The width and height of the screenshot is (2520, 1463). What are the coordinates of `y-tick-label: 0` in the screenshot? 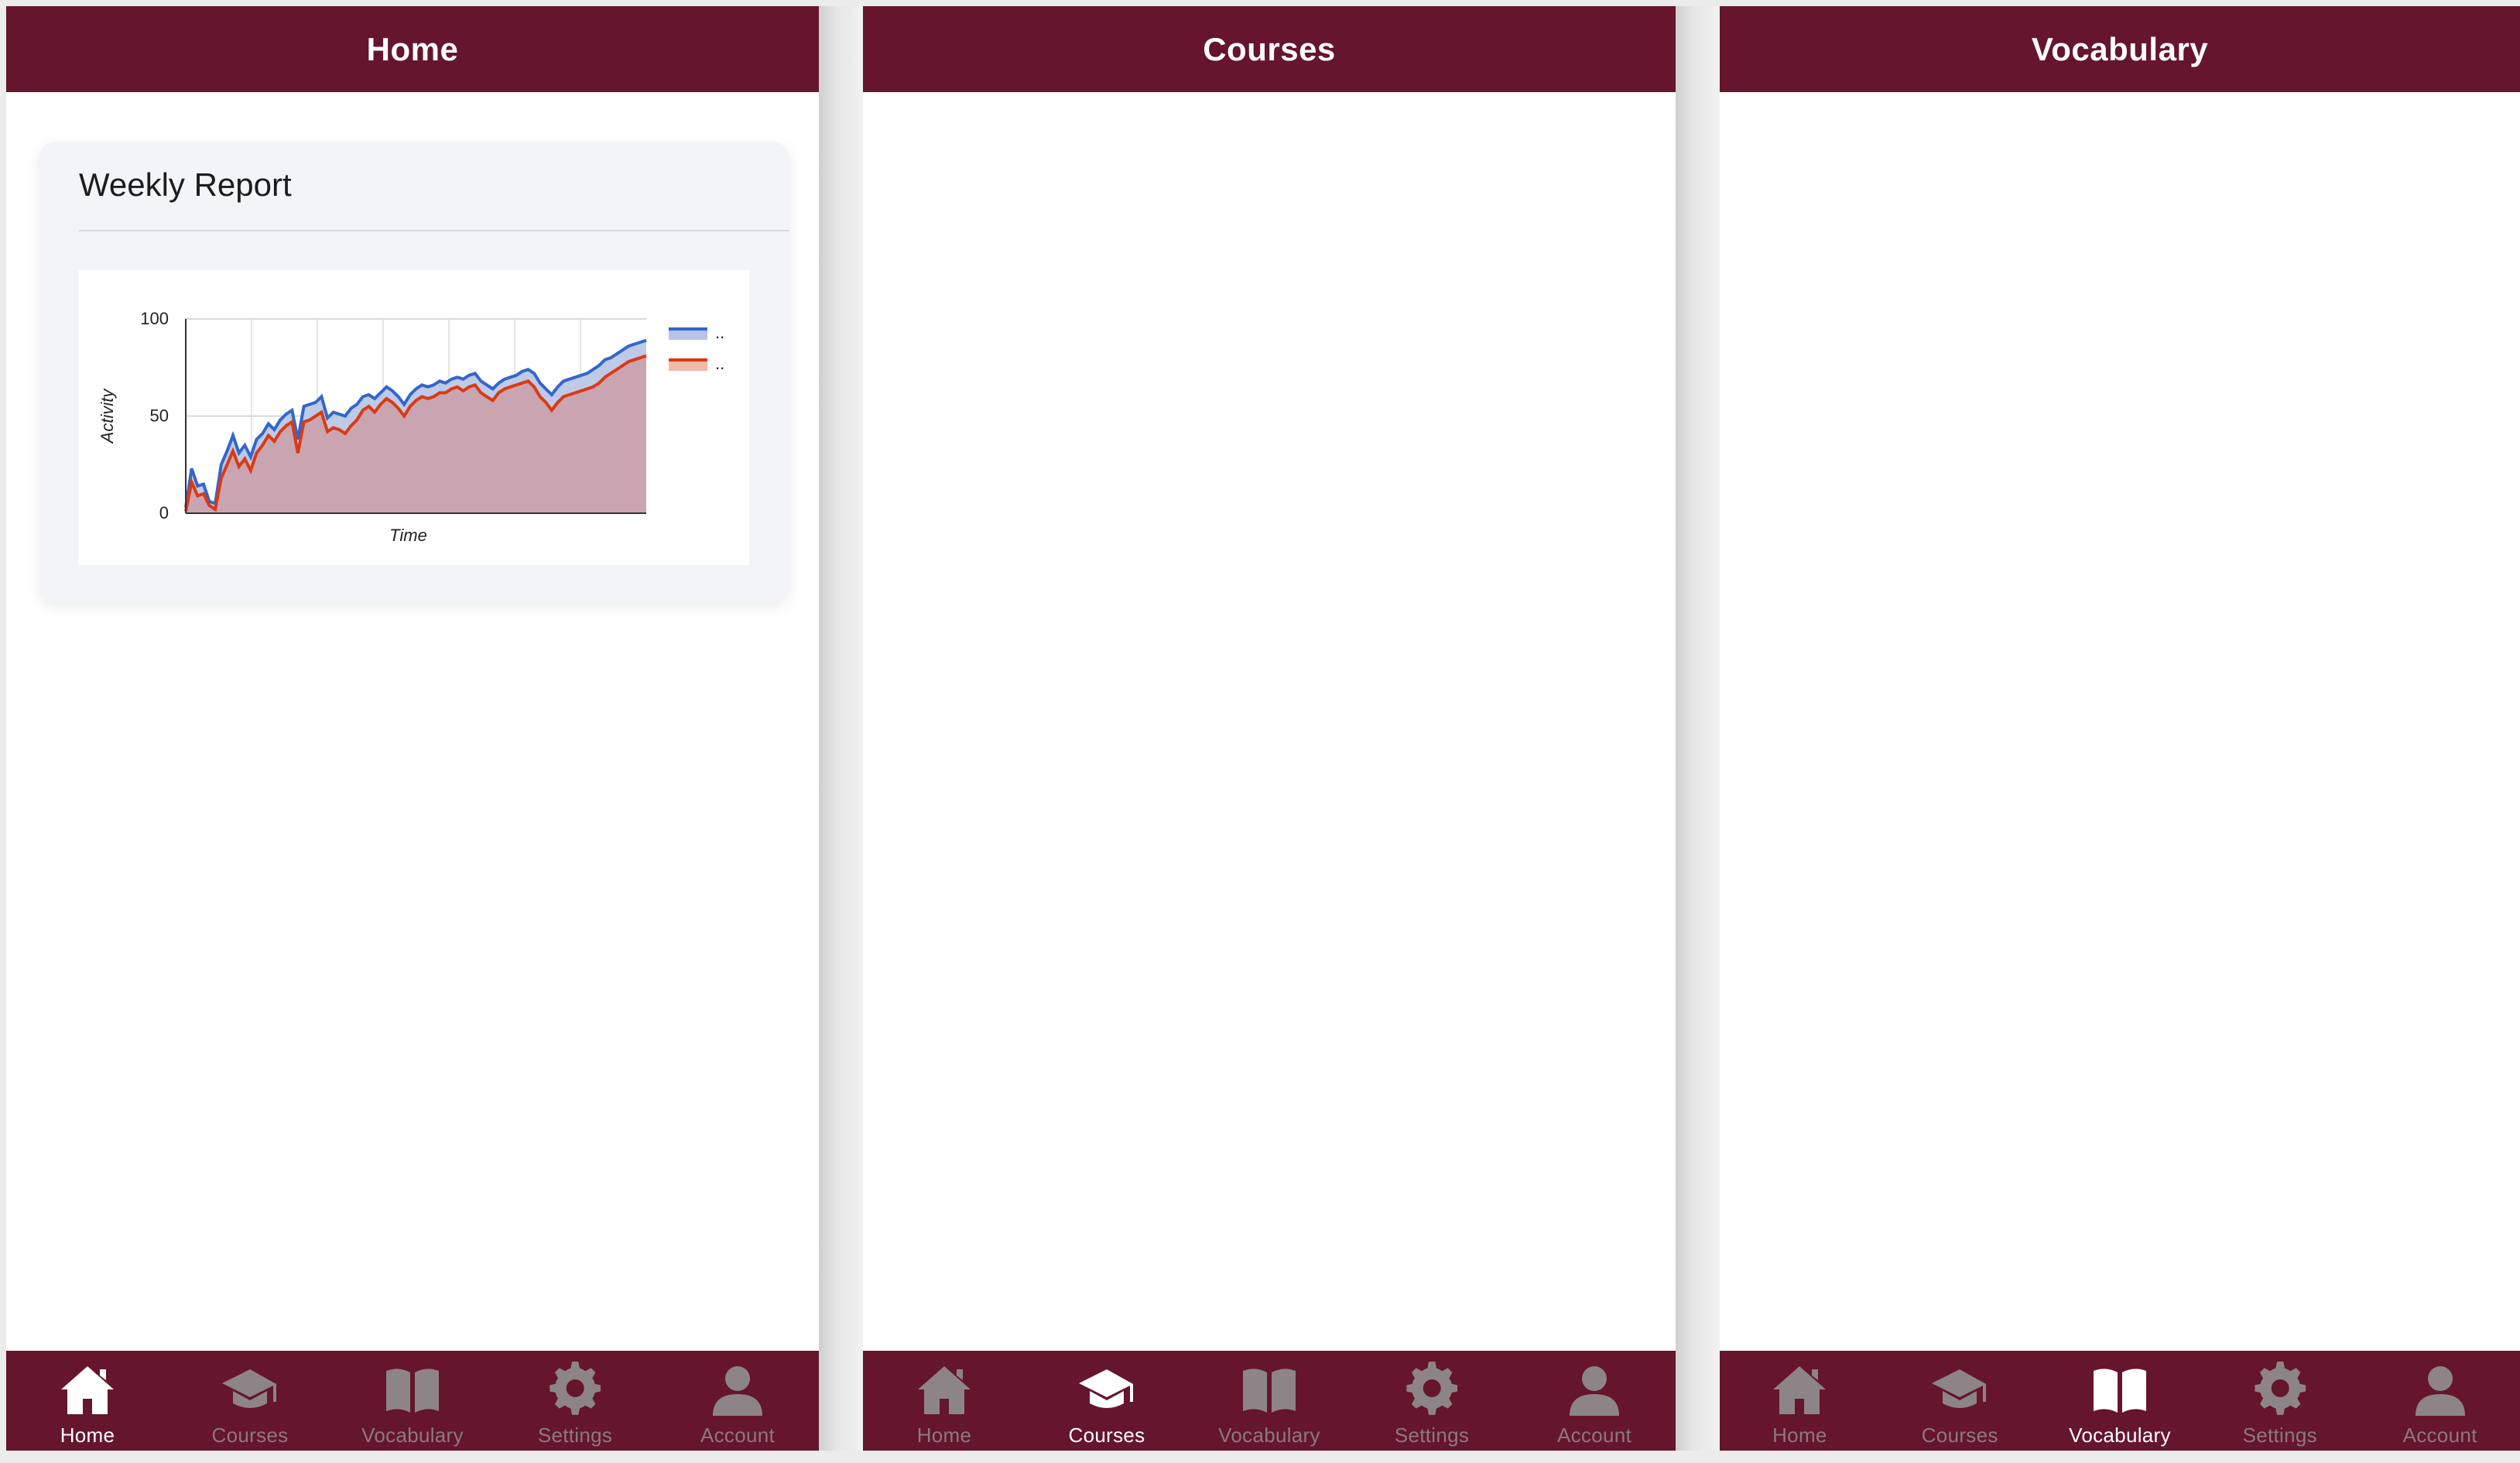 It's located at (164, 512).